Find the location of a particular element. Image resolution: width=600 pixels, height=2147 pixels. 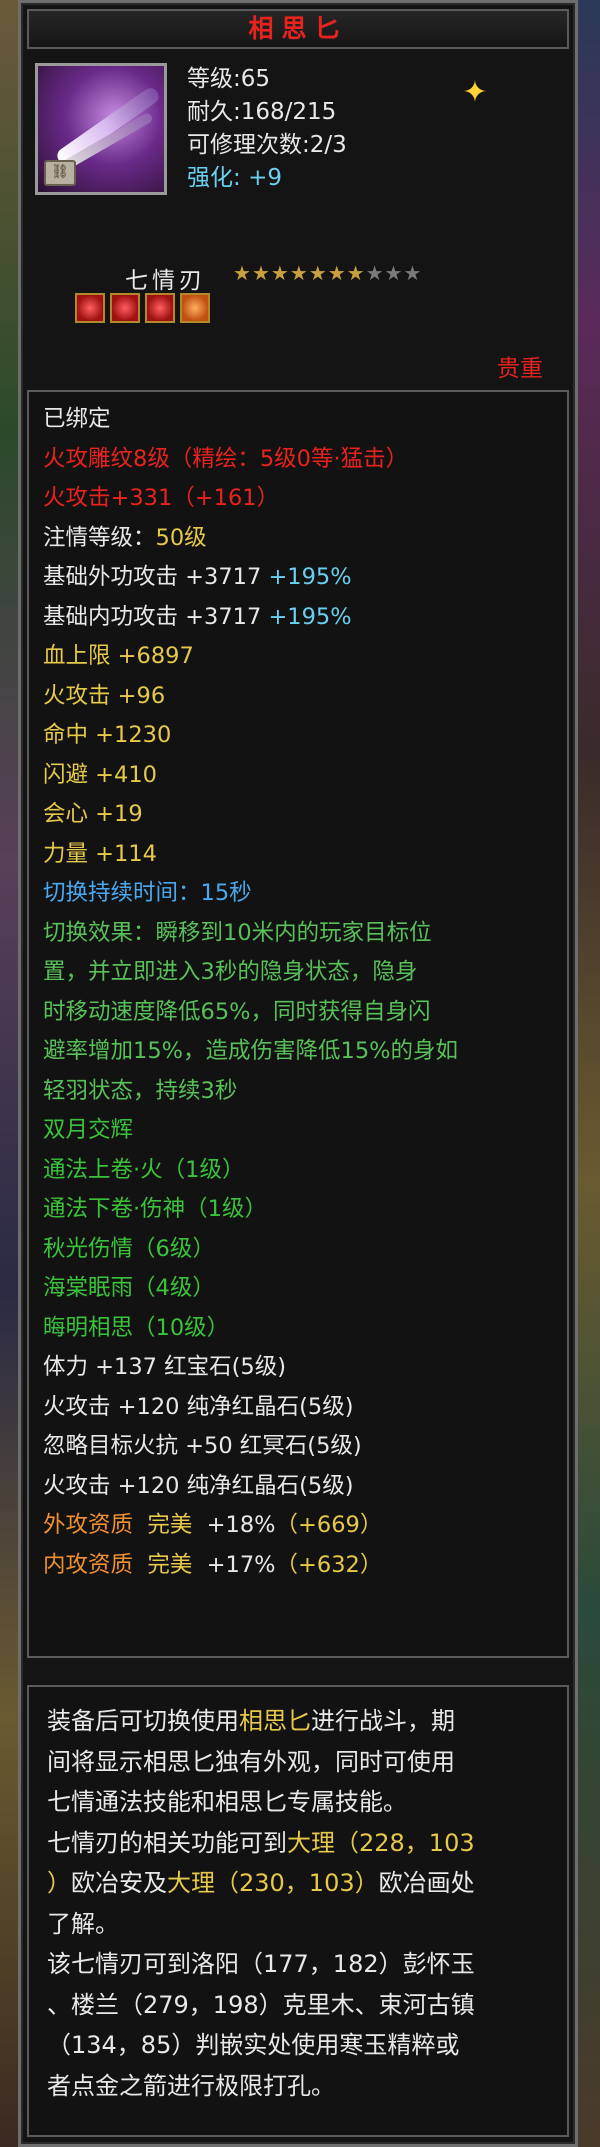

switch-duration: 切换持续时间：15秒 is located at coordinates (147, 893).